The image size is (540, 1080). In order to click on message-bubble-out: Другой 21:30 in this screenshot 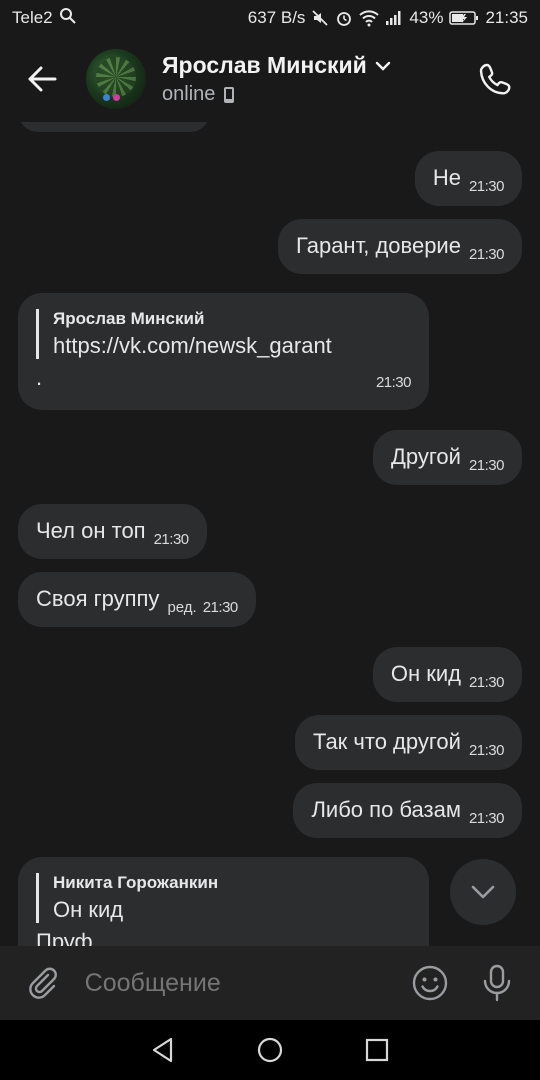, I will do `click(447, 457)`.